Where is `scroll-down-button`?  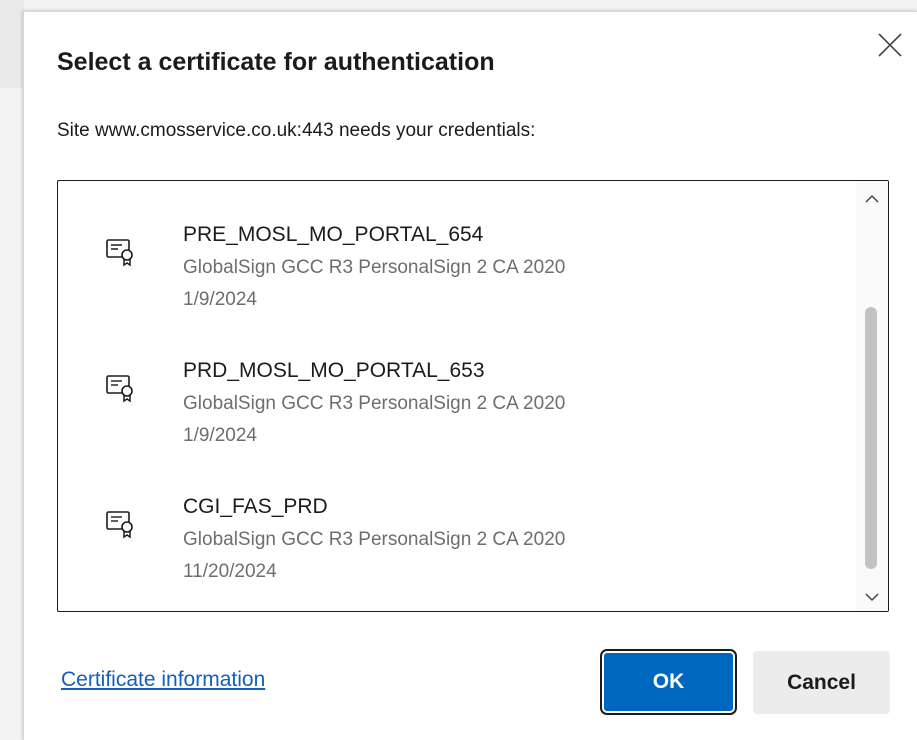
scroll-down-button is located at coordinates (872, 597).